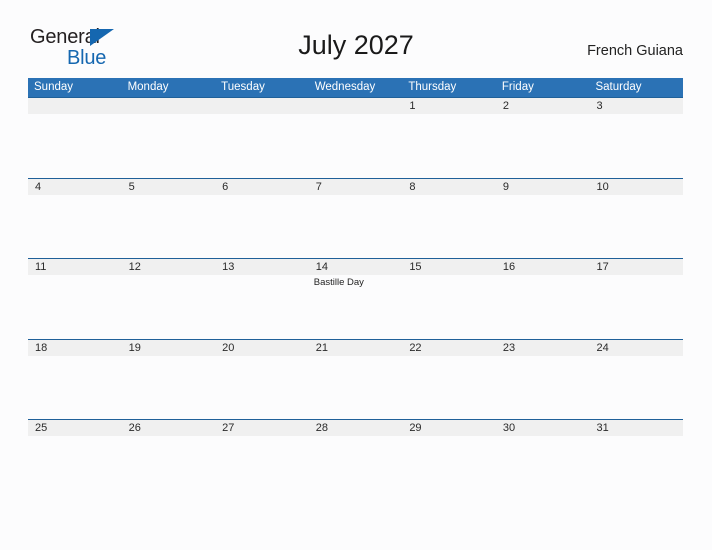 This screenshot has height=550, width=712. What do you see at coordinates (449, 348) in the screenshot?
I see `day-cell: 22` at bounding box center [449, 348].